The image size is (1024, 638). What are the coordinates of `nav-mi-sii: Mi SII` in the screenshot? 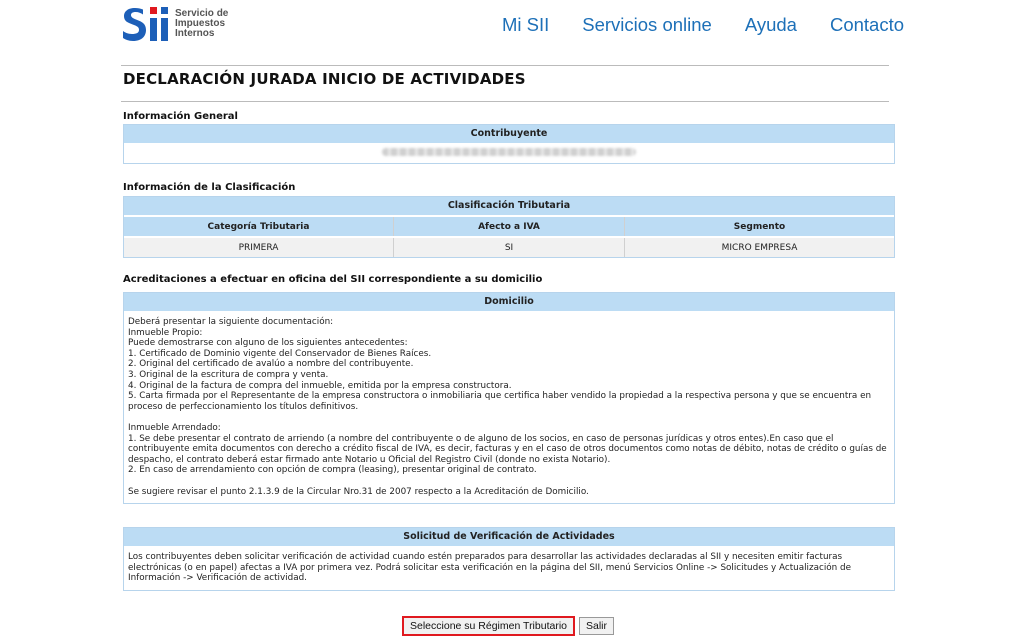 It's located at (525, 25).